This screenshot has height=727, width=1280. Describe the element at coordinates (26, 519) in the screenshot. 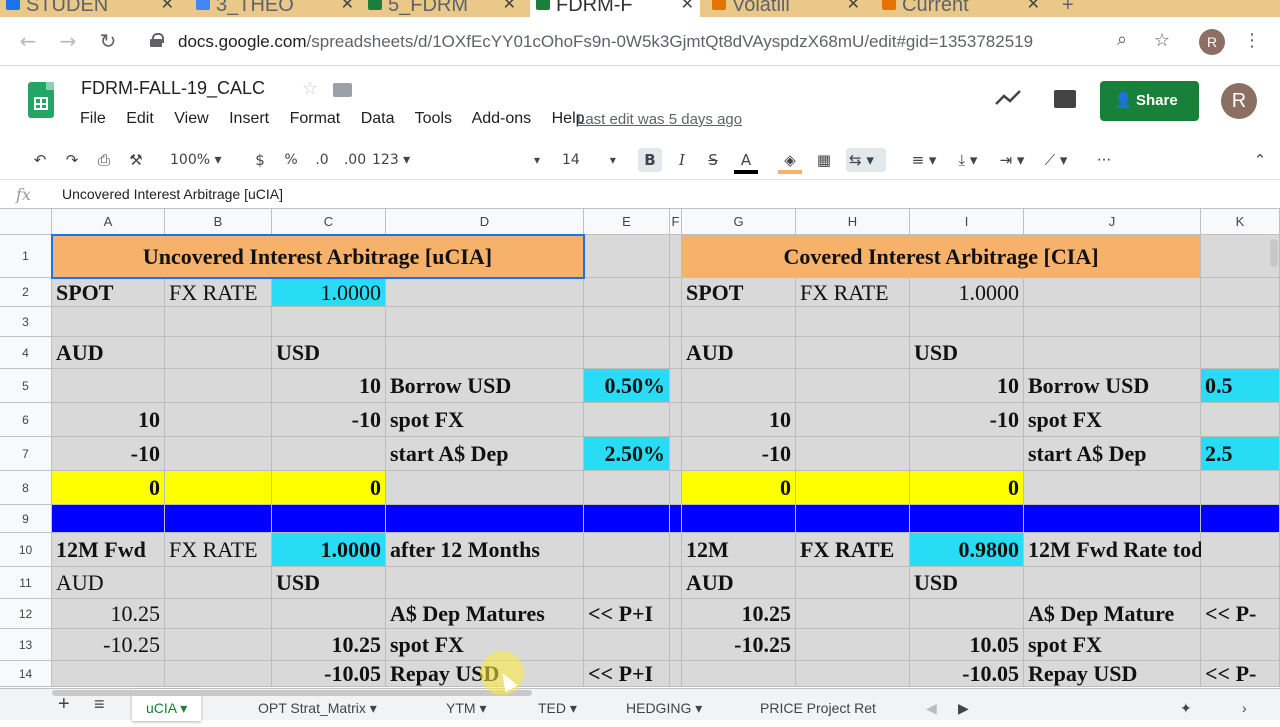

I see `row-header-9: 9` at that location.